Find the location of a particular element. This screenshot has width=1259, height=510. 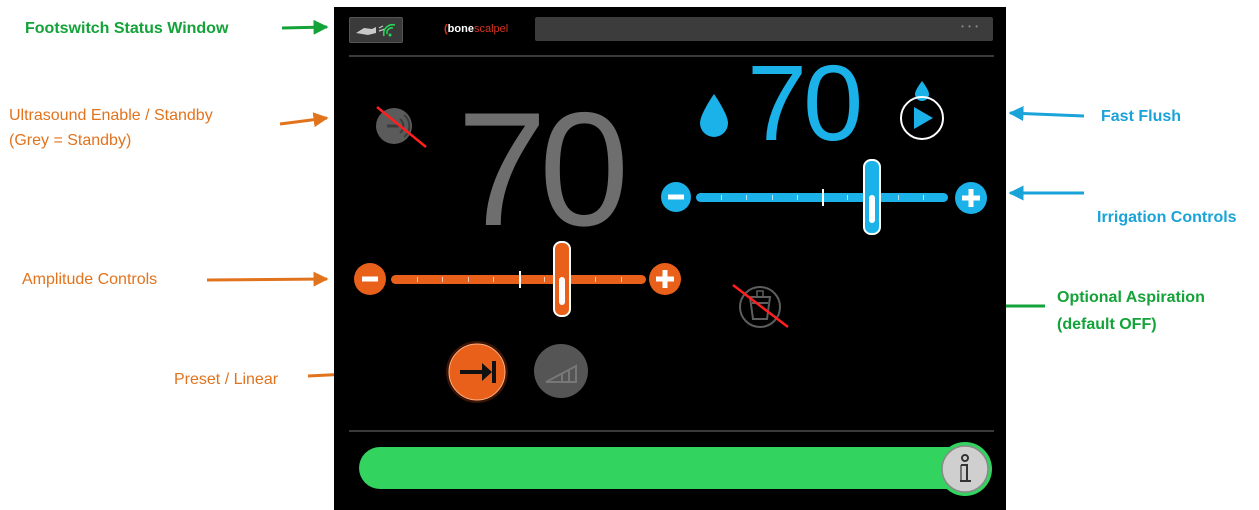

callout-amplitude: Amplitude Controls is located at coordinates (90, 279).